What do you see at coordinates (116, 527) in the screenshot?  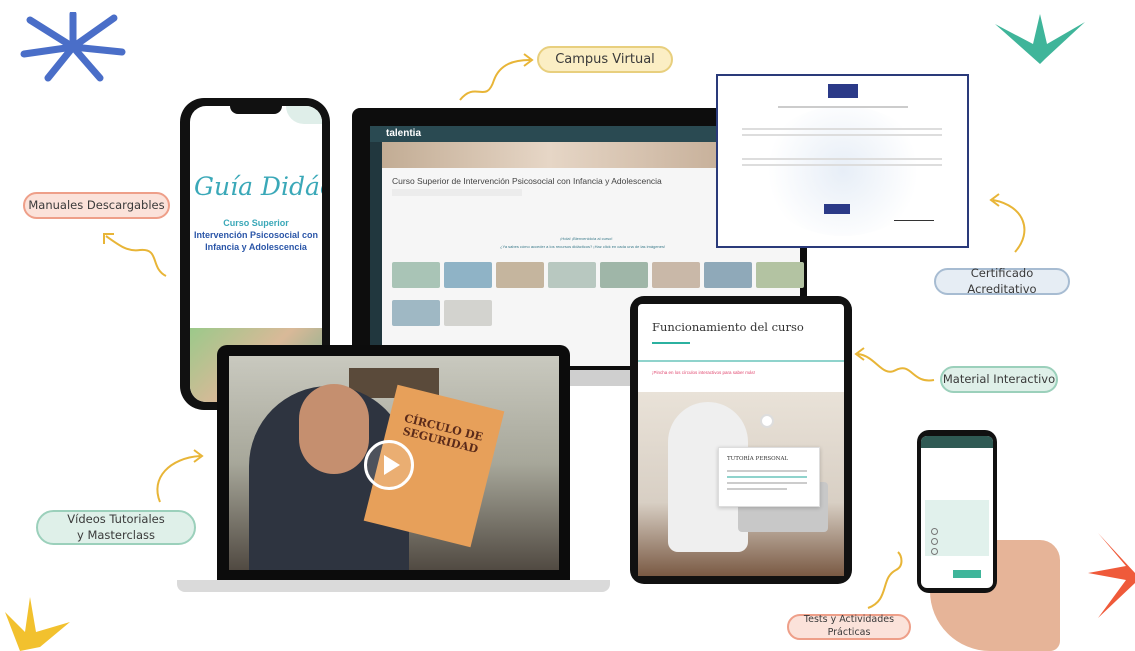 I see `label-videos: Vídeos Tutoriales y Masterclass` at bounding box center [116, 527].